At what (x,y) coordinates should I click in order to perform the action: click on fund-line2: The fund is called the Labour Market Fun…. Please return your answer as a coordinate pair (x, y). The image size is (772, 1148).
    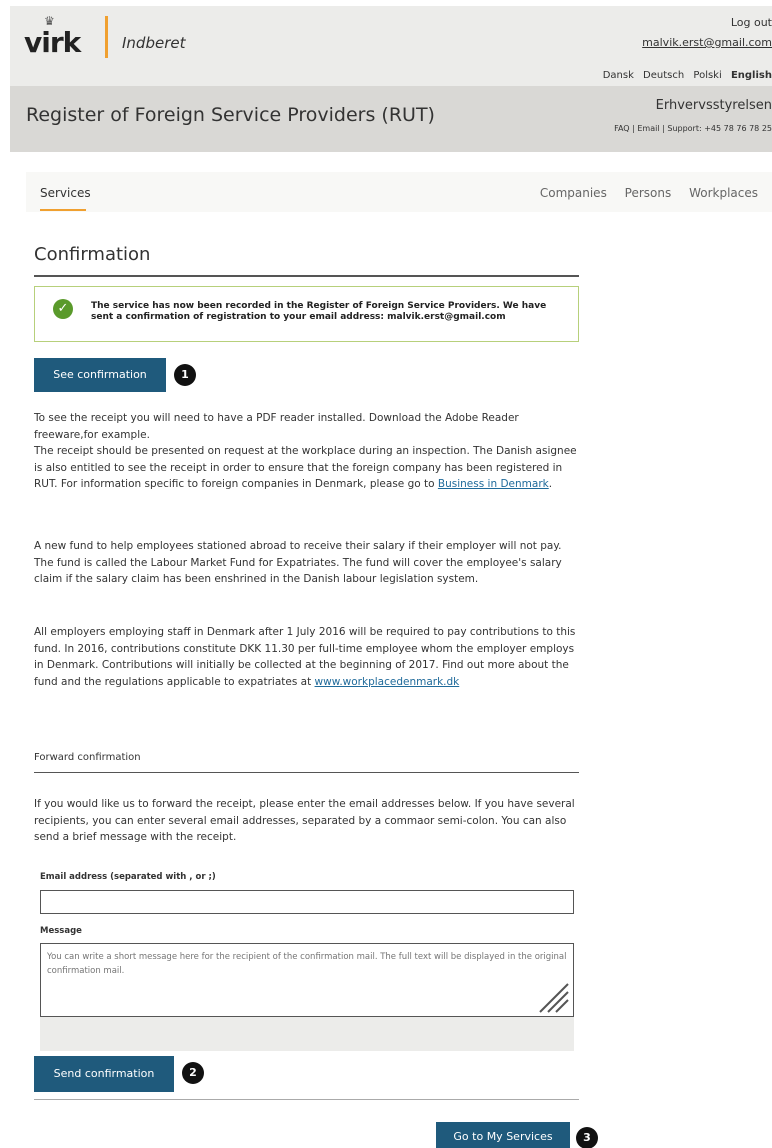
    Looking at the image, I should click on (298, 571).